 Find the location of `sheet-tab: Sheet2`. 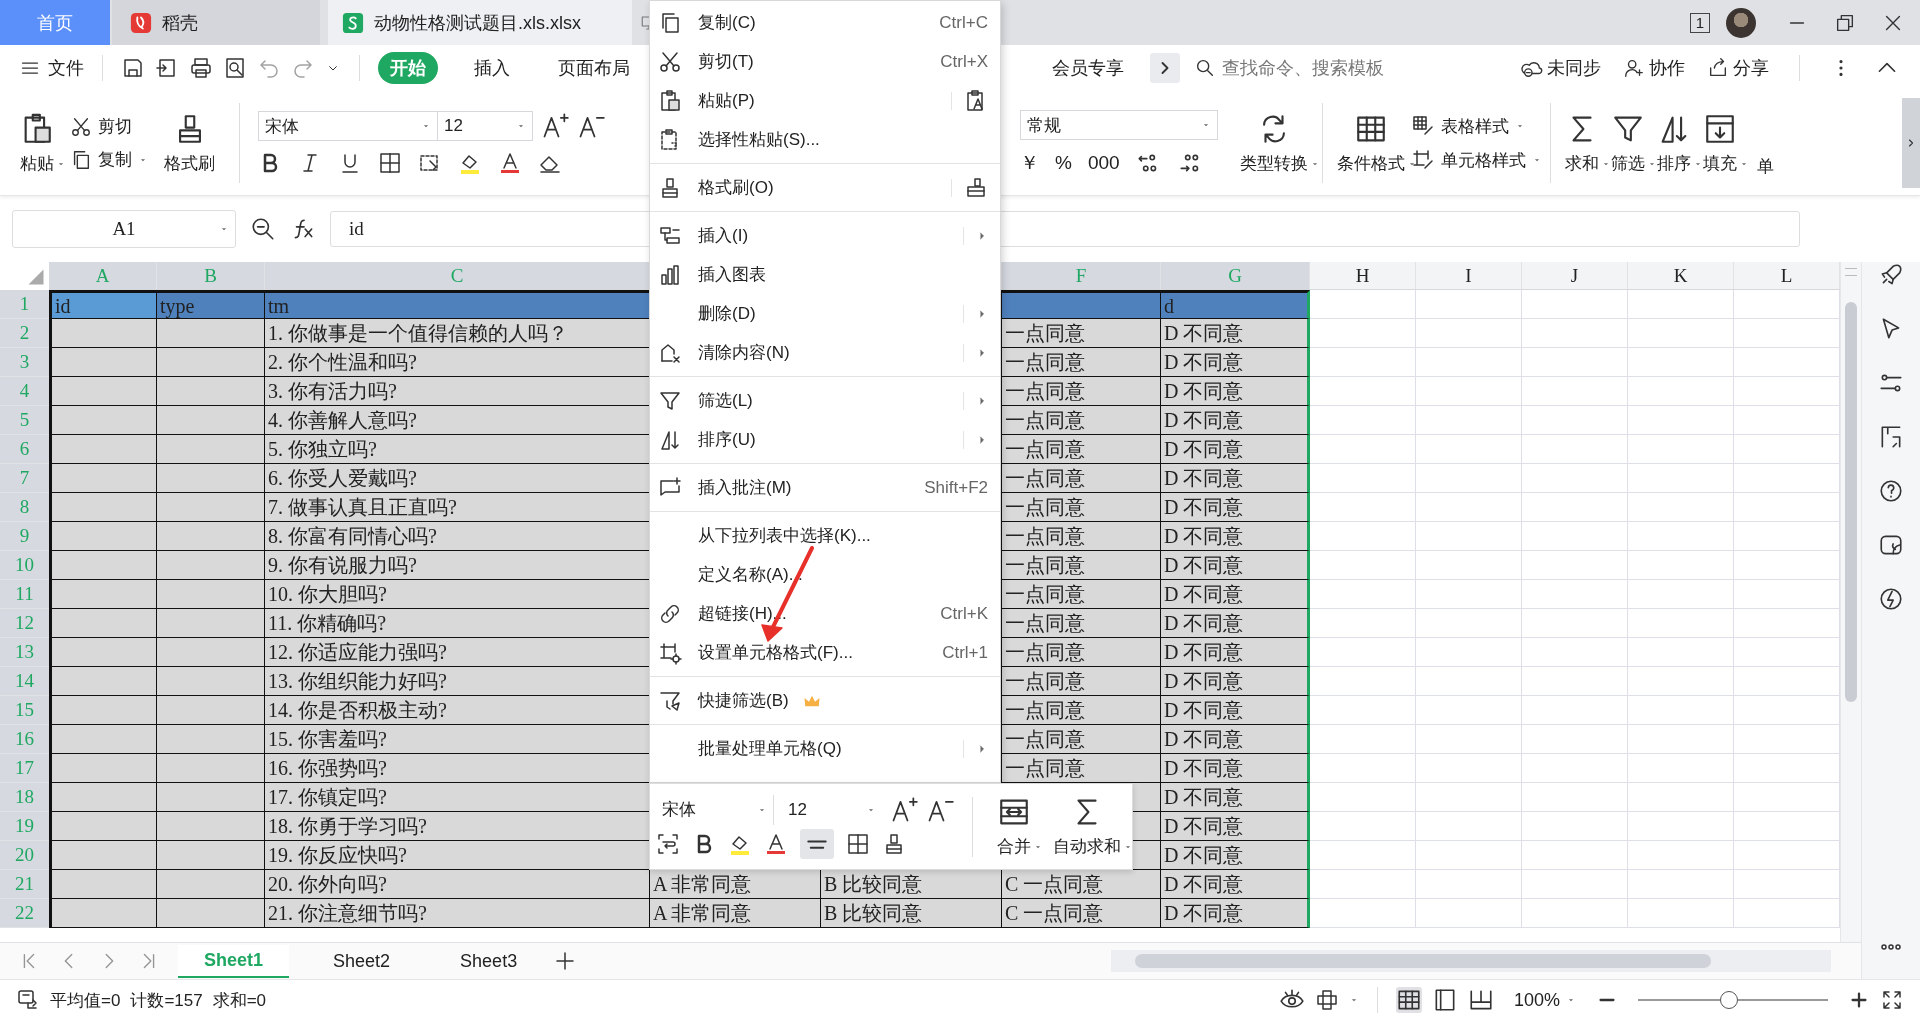

sheet-tab: Sheet2 is located at coordinates (362, 961).